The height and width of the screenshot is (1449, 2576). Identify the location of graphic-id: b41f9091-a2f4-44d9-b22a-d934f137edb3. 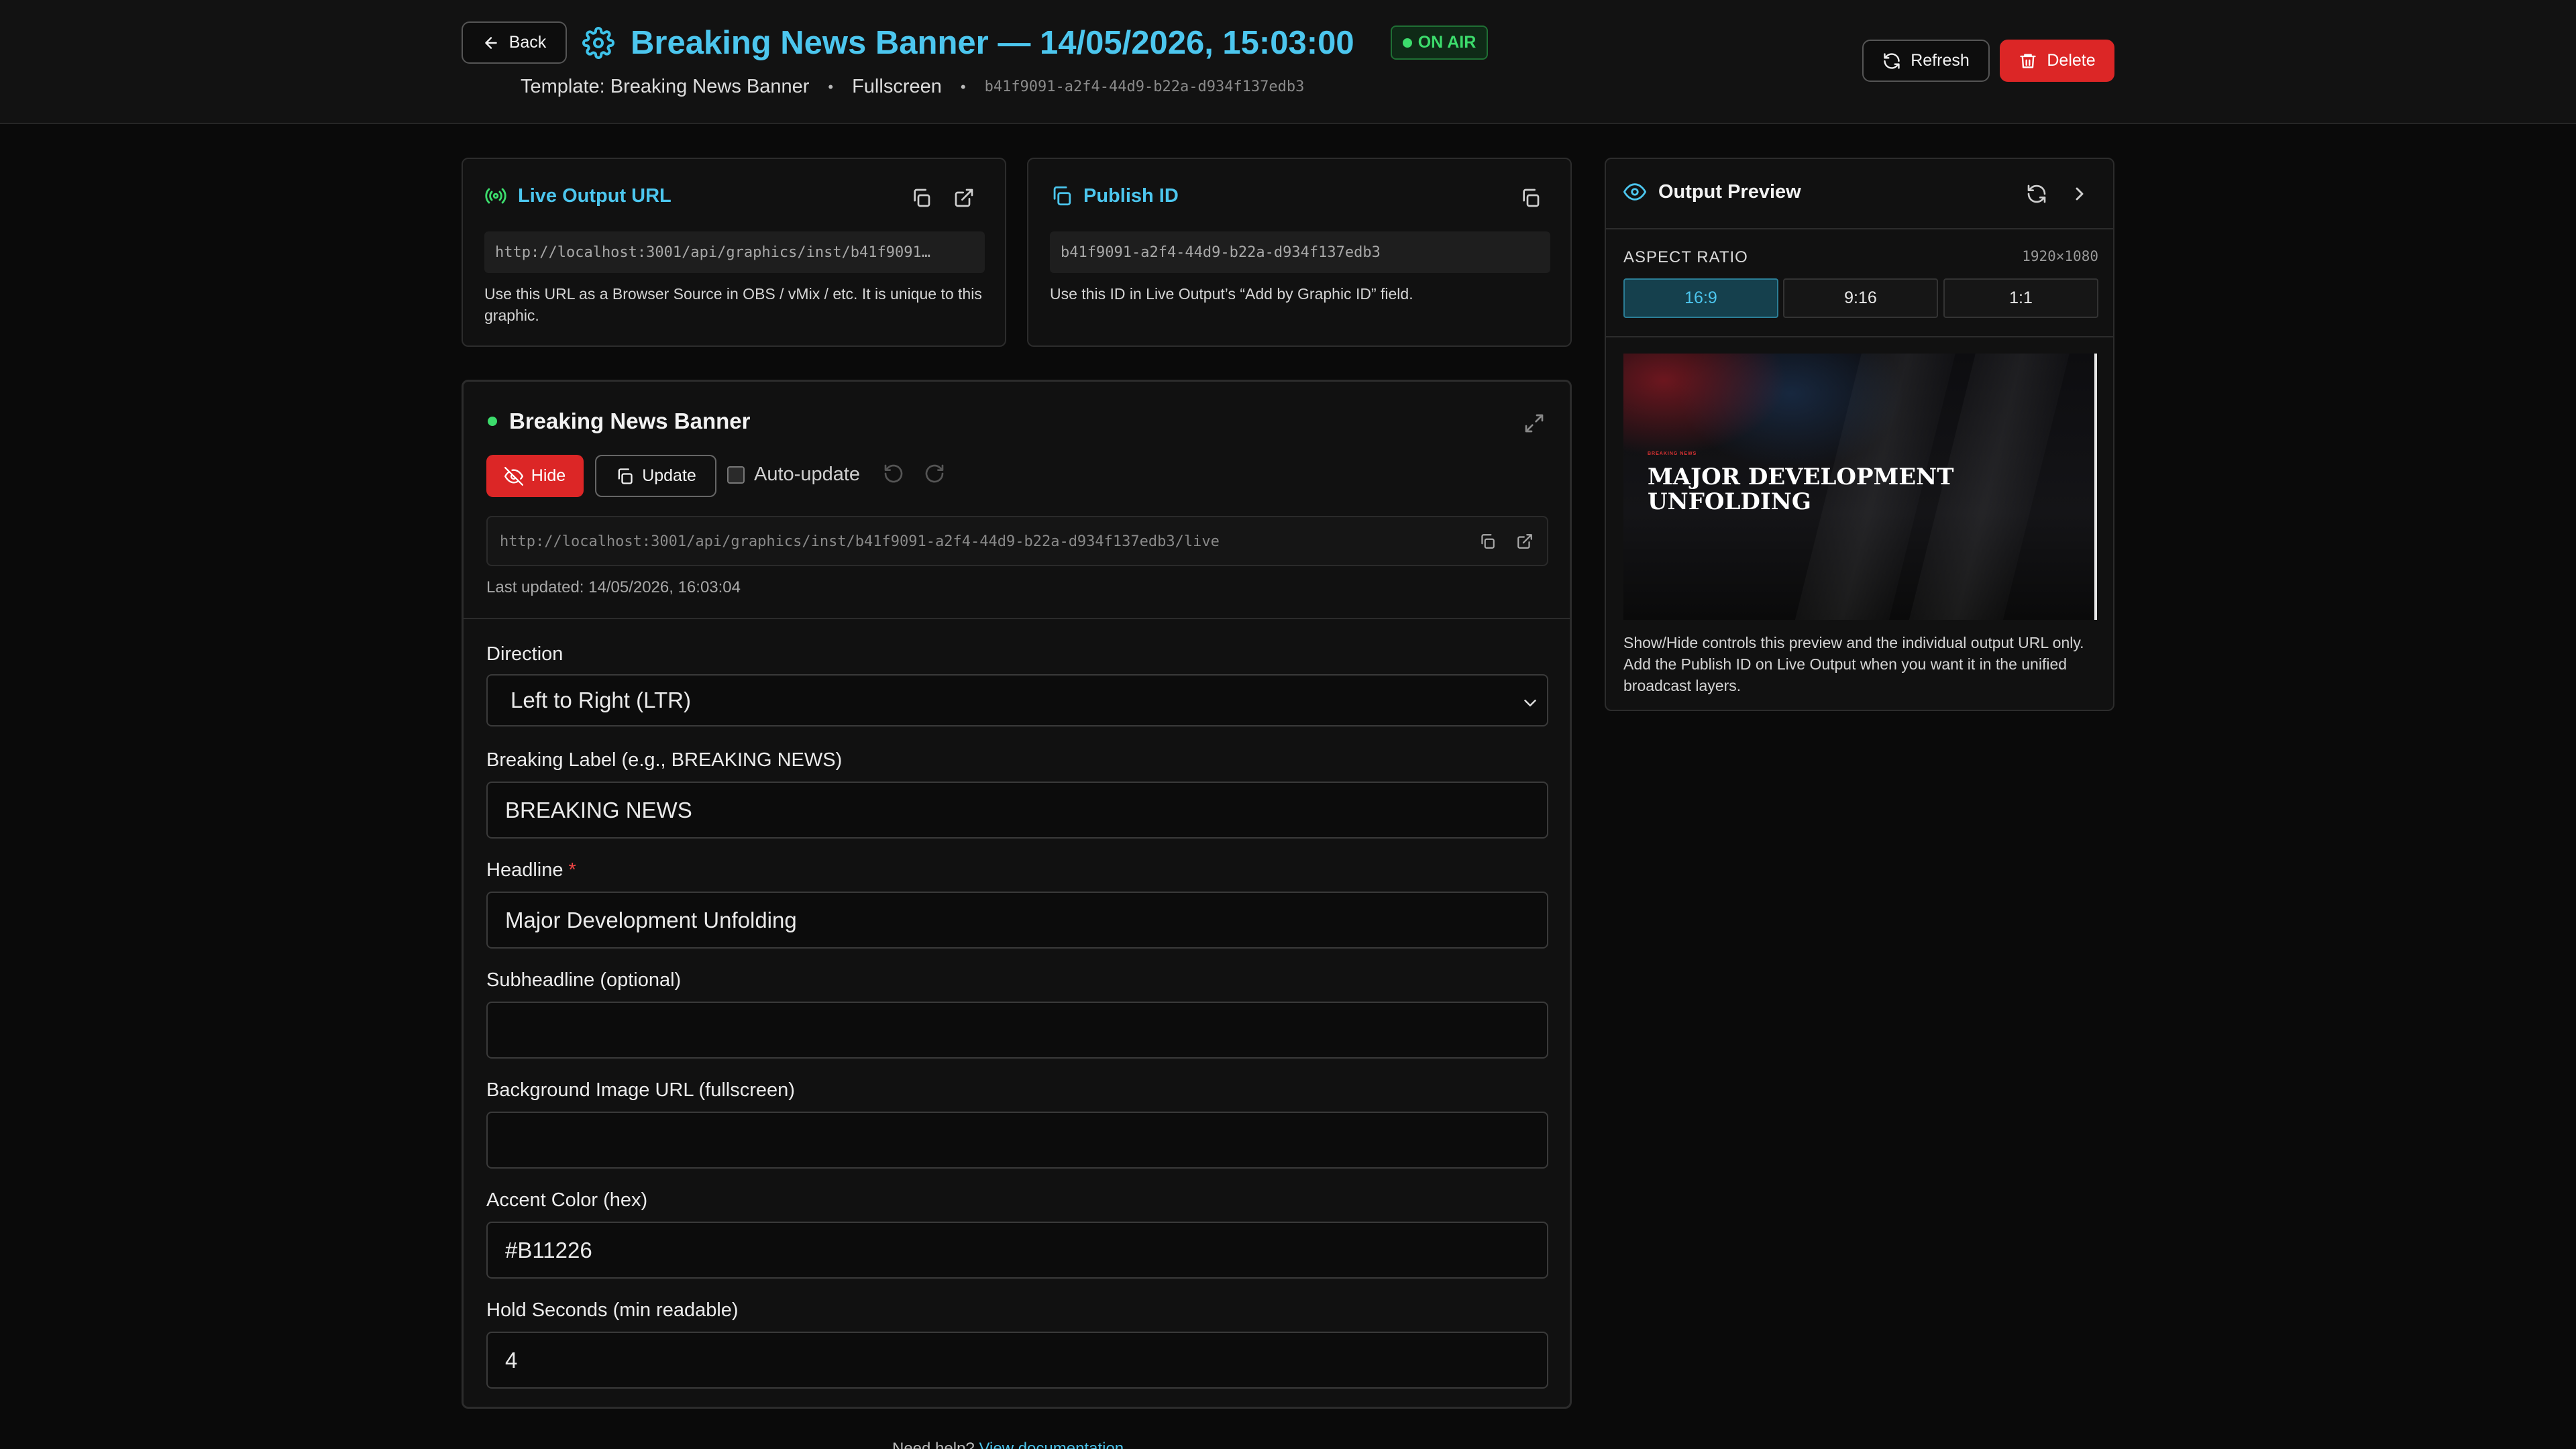
(1144, 86).